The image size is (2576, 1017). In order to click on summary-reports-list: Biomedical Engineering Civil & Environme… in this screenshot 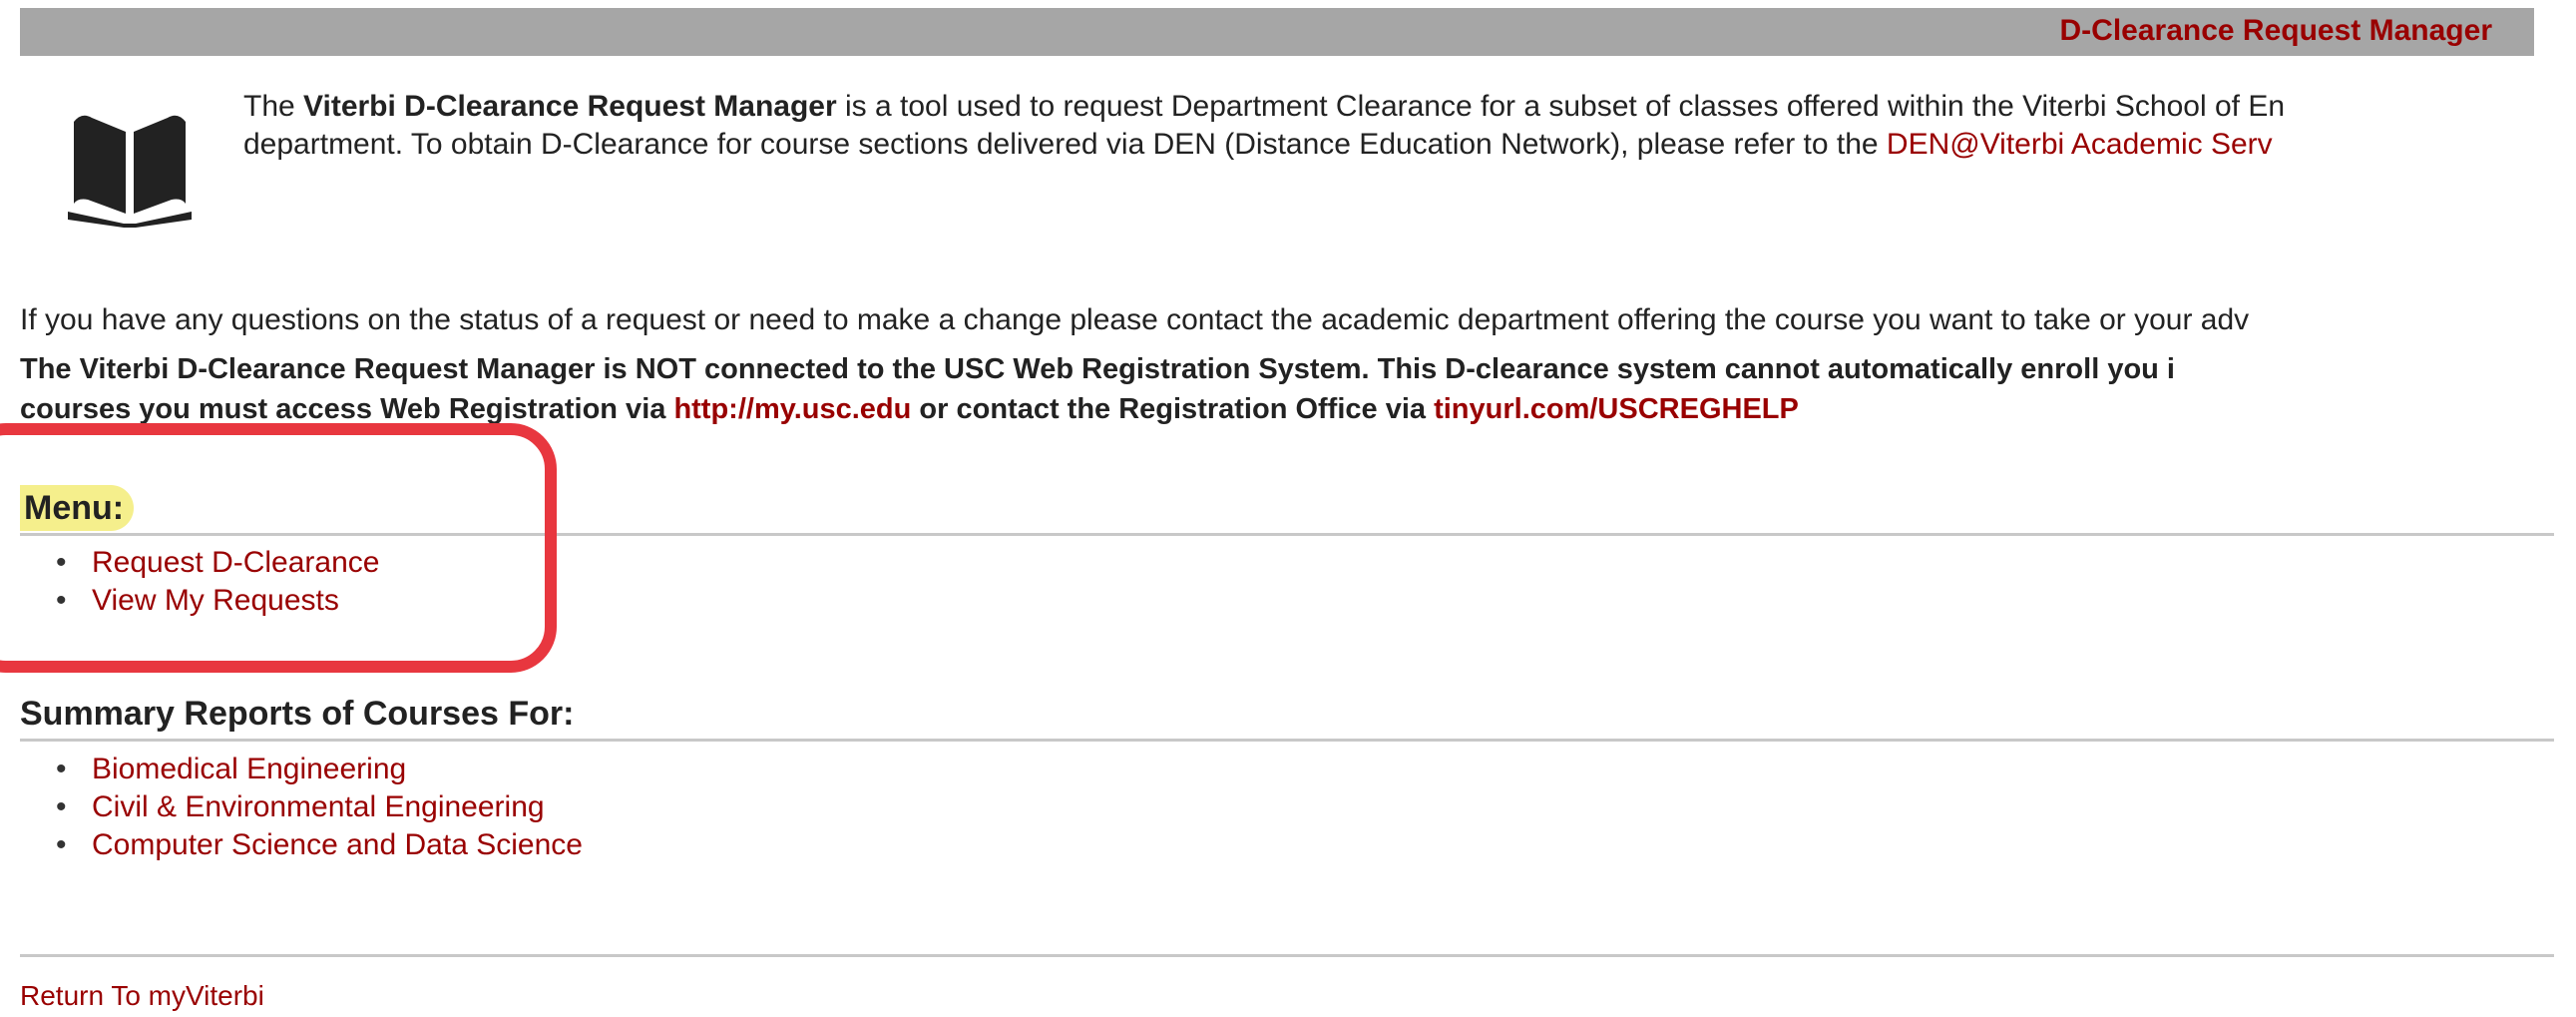, I will do `click(301, 807)`.